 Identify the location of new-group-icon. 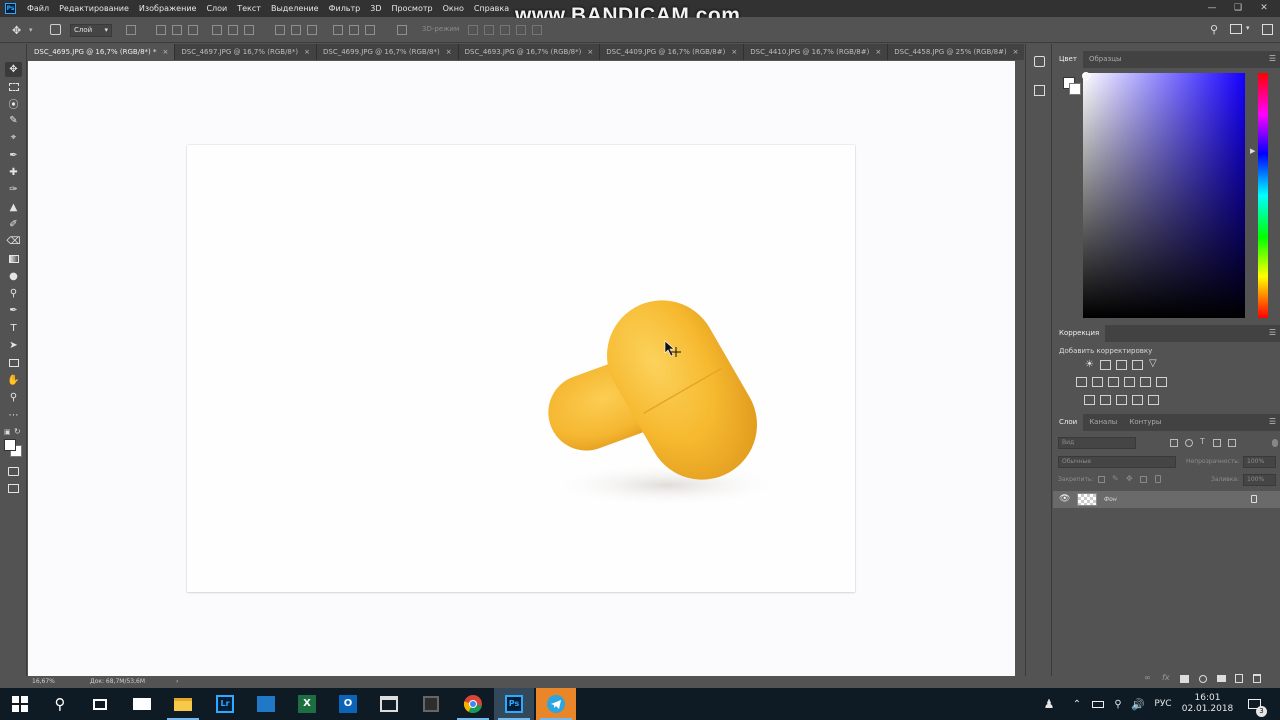
(1221, 678).